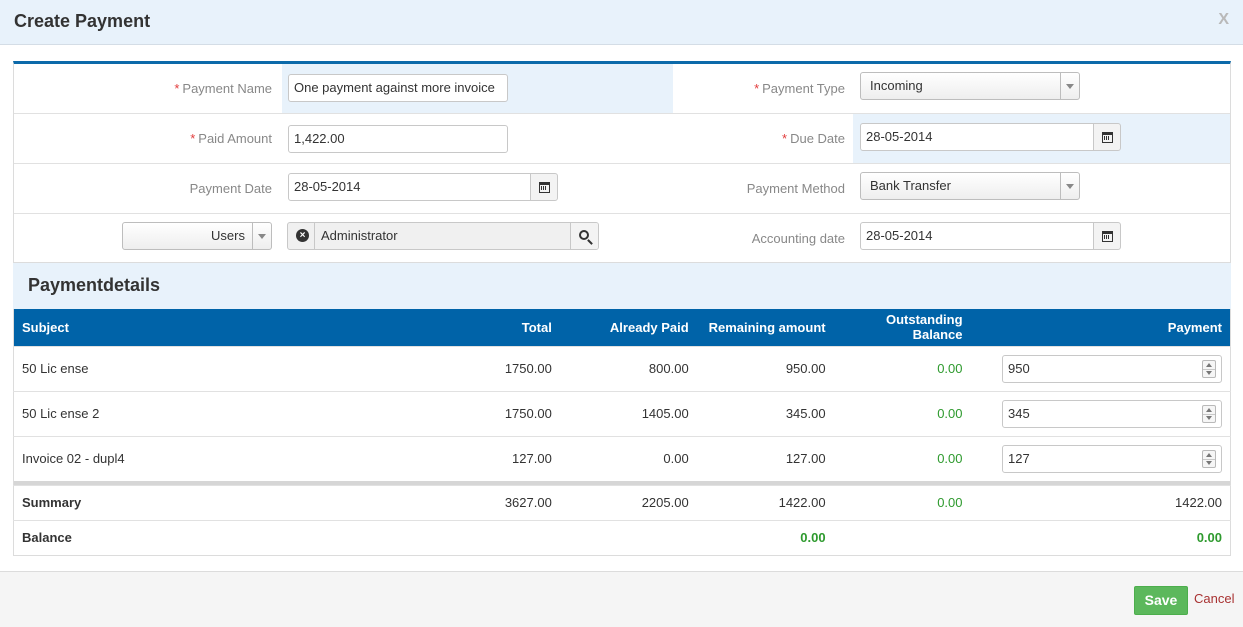 The height and width of the screenshot is (627, 1243). What do you see at coordinates (218, 368) in the screenshot?
I see `subject-cell: 50 Lic ense` at bounding box center [218, 368].